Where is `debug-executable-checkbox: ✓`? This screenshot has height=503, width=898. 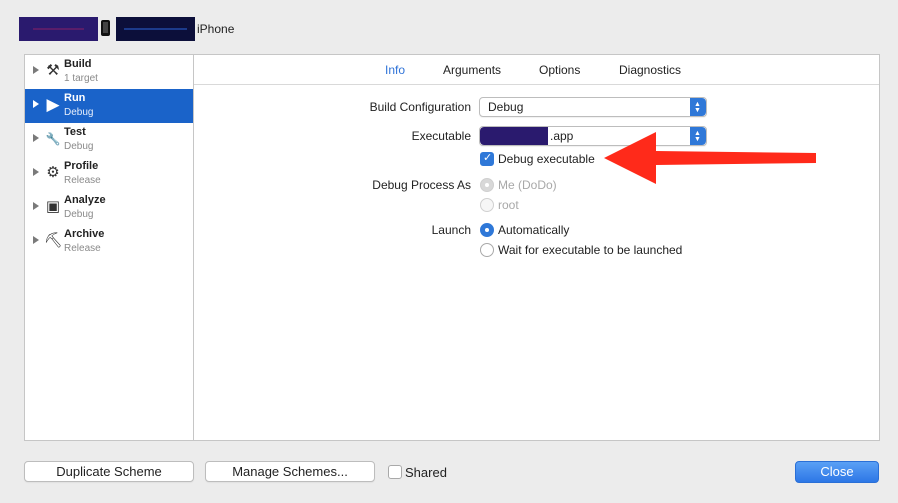
debug-executable-checkbox: ✓ is located at coordinates (487, 159).